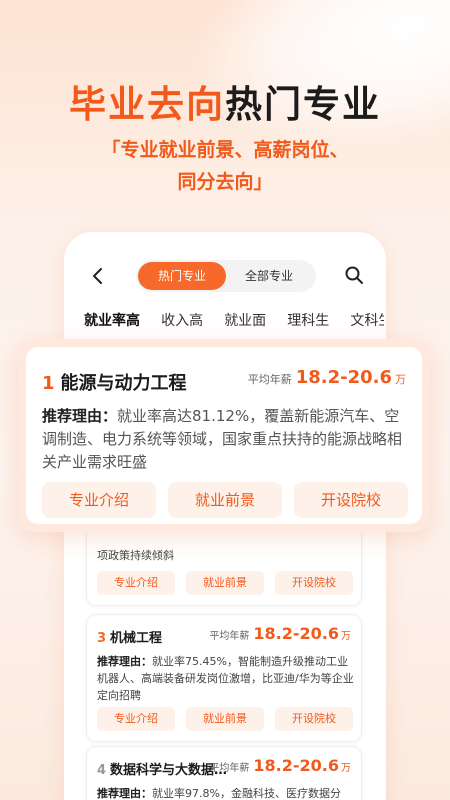 The width and height of the screenshot is (450, 800). Describe the element at coordinates (102, 770) in the screenshot. I see `card4-rank: 4` at that location.